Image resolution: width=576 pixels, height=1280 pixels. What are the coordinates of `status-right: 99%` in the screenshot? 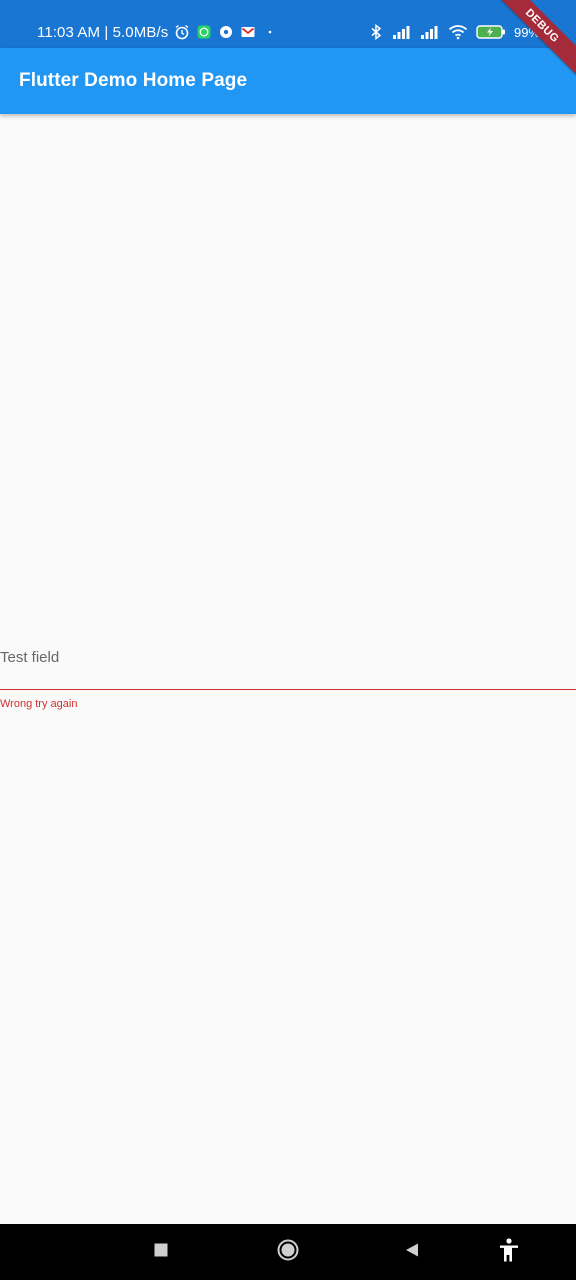 It's located at (454, 32).